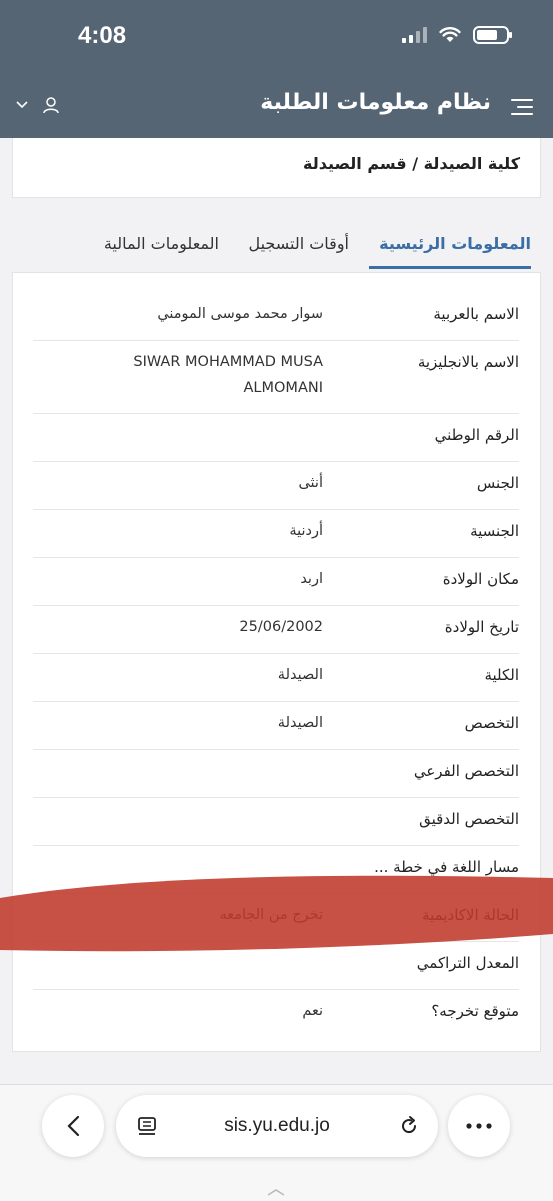 The width and height of the screenshot is (553, 1201). I want to click on browser-toolbar: sis.yu.edu.jo, so click(276, 1142).